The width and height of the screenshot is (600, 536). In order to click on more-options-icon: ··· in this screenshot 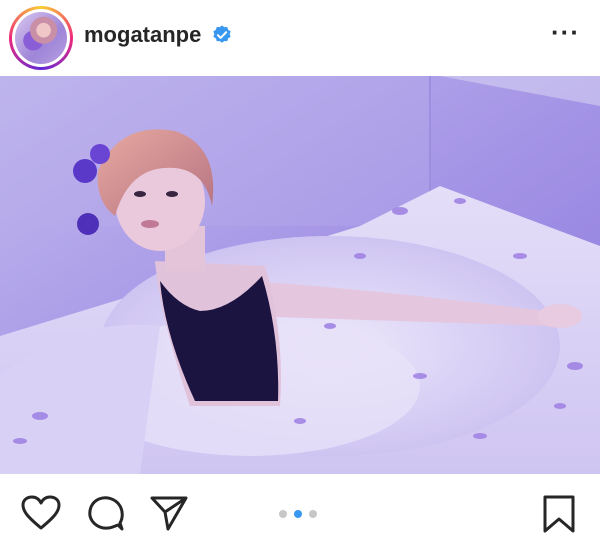, I will do `click(565, 32)`.